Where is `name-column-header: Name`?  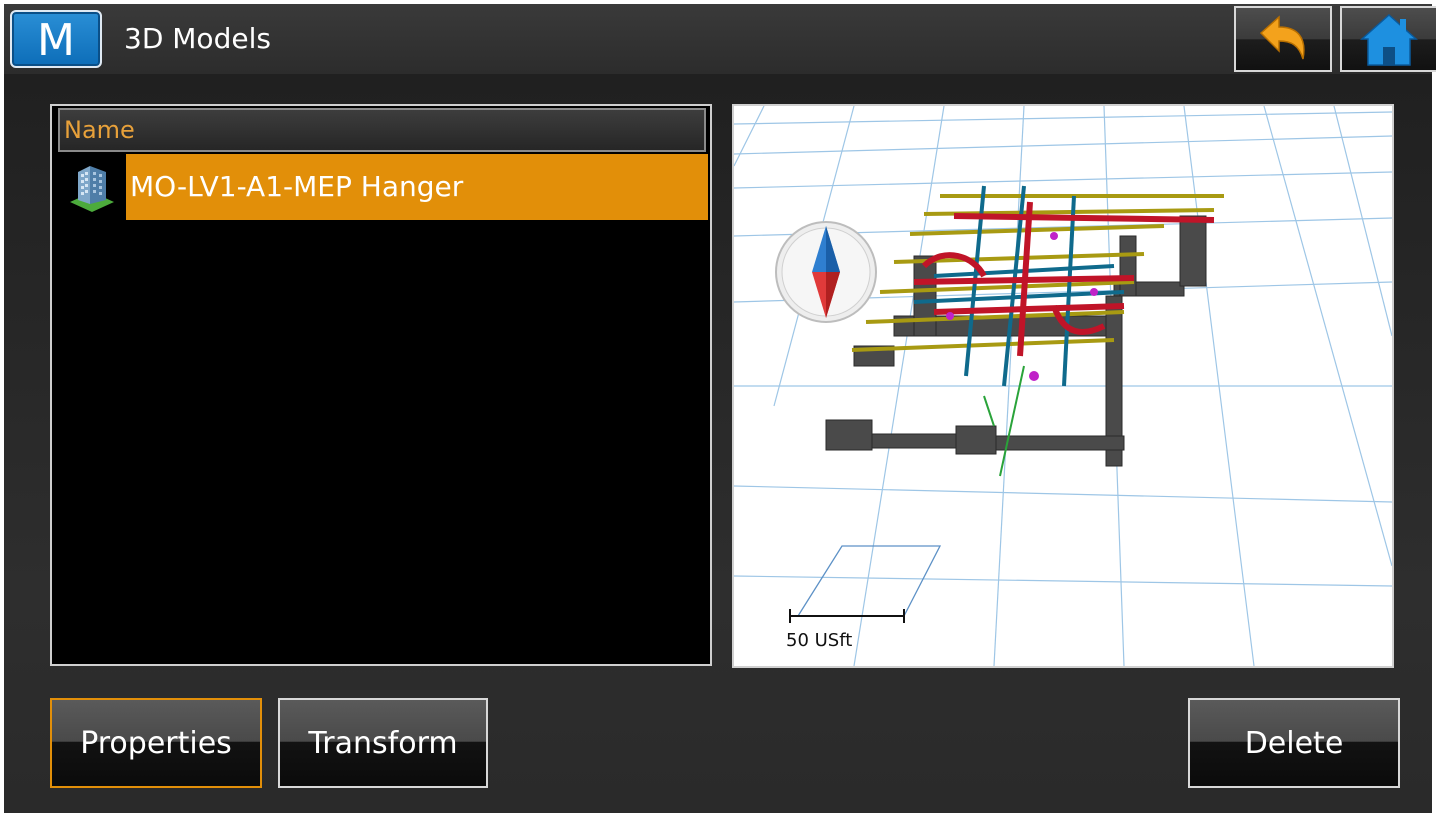
name-column-header: Name is located at coordinates (382, 130).